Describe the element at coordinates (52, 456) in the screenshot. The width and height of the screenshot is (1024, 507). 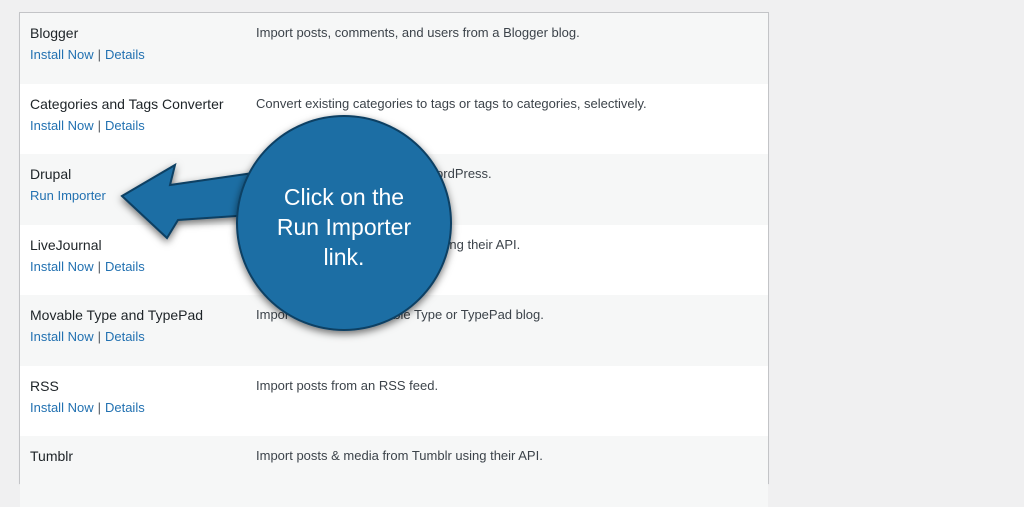
I see `importer-name: Tumblr` at that location.